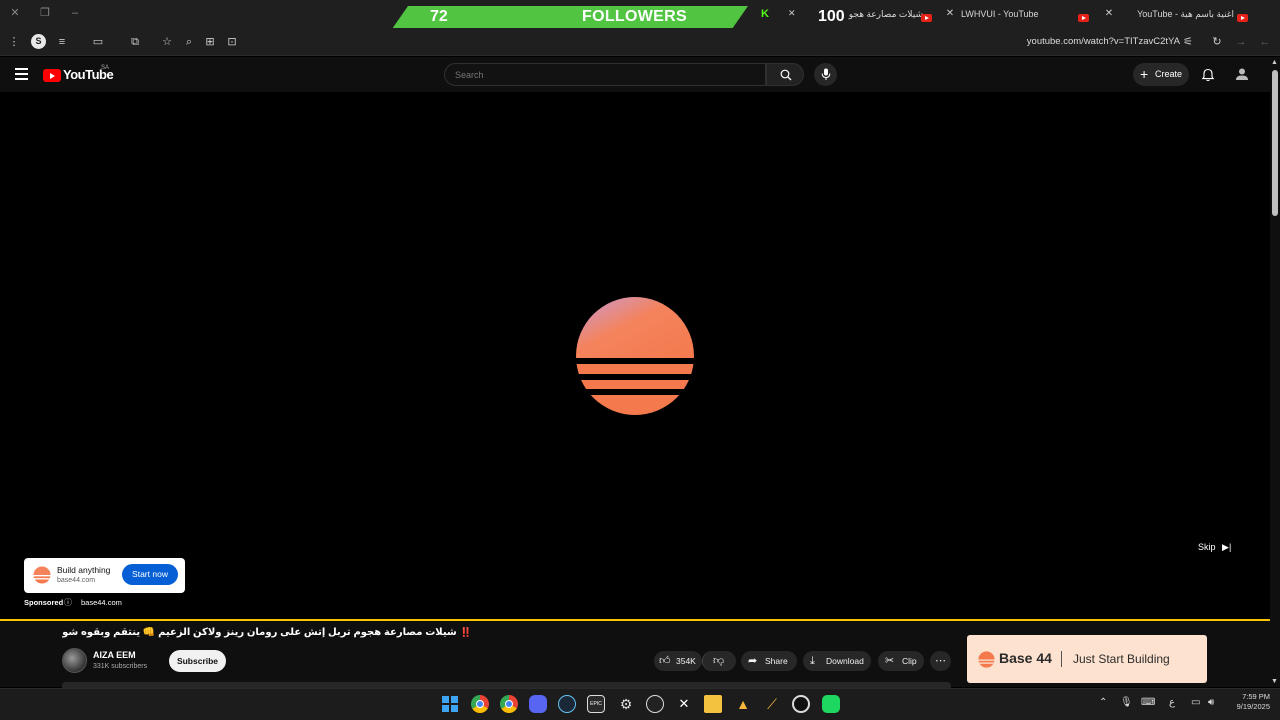 Image resolution: width=1280 pixels, height=720 pixels. What do you see at coordinates (665, 661) in the screenshot?
I see `thumbs-up-icon: 👍︎` at bounding box center [665, 661].